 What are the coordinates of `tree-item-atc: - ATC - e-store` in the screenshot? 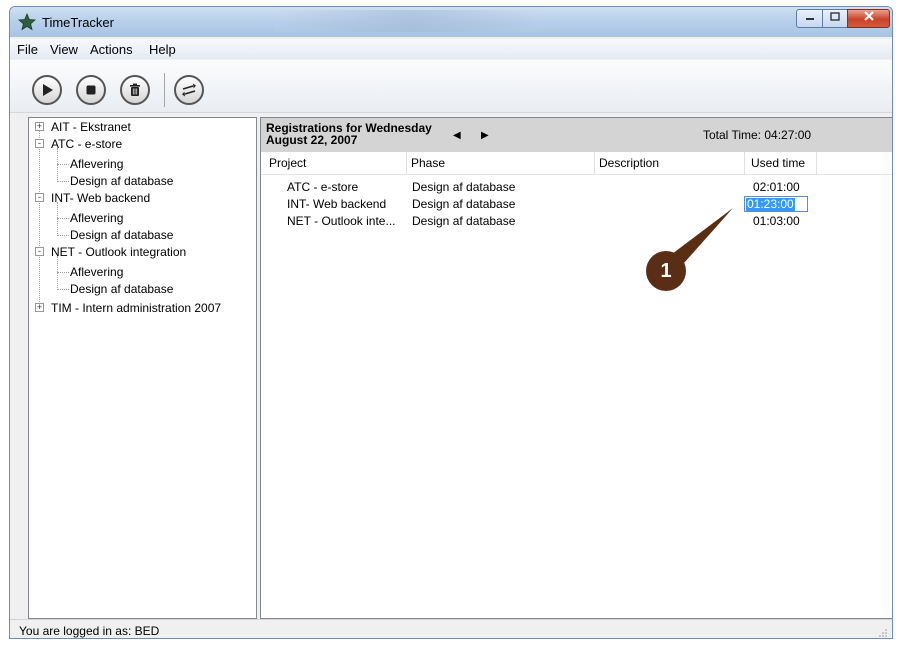 It's located at (142, 144).